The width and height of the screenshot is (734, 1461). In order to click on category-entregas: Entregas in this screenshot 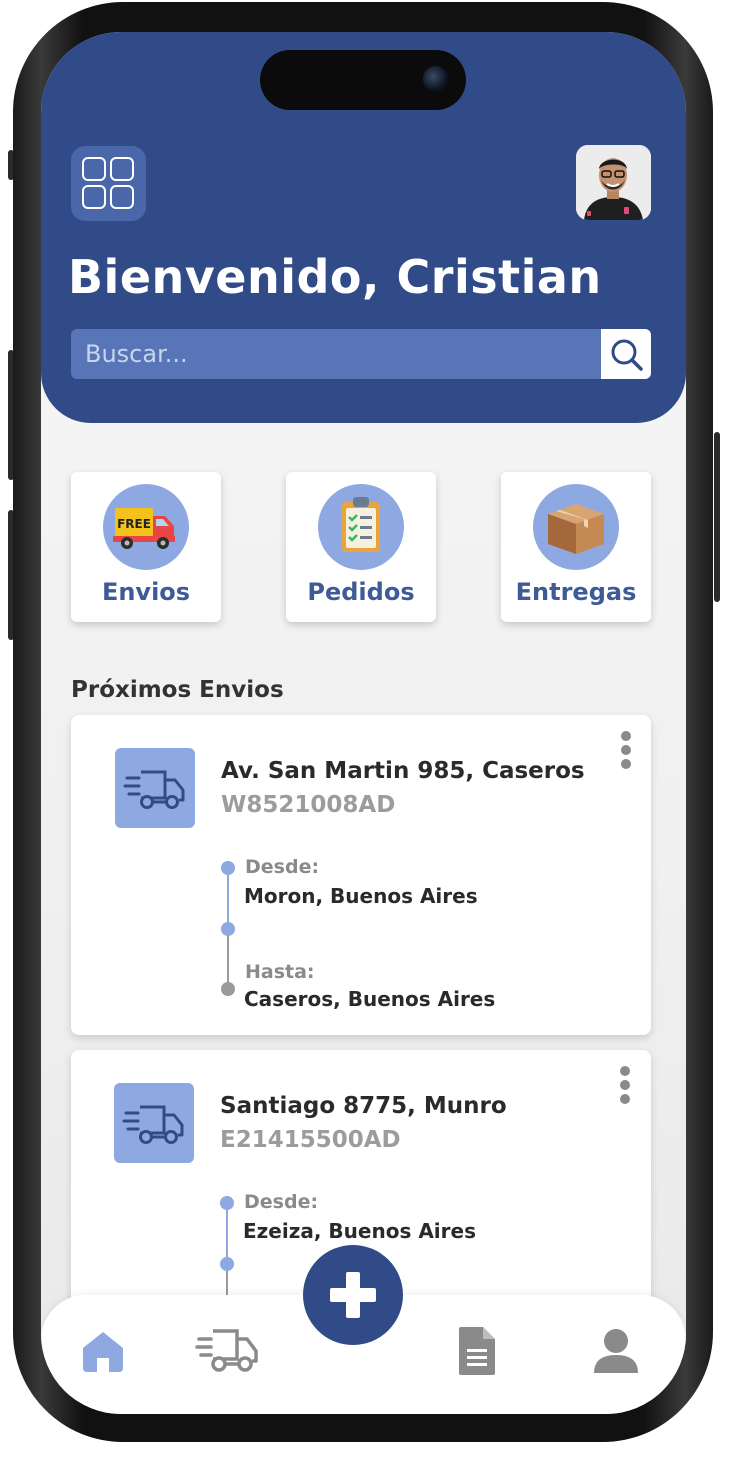, I will do `click(576, 547)`.